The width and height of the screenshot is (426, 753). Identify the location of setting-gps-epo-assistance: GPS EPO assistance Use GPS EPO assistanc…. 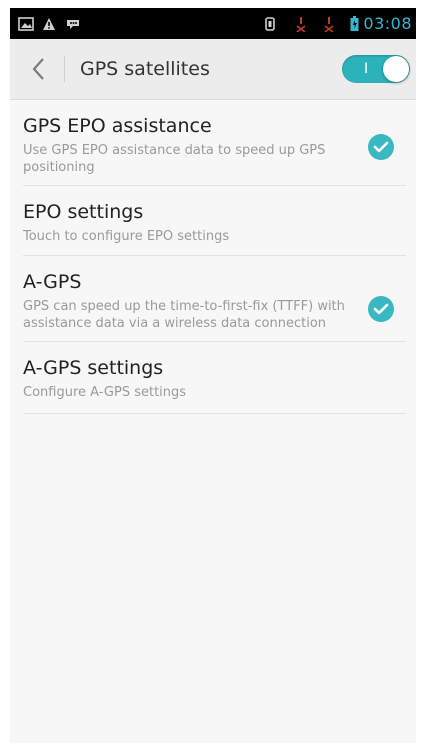
(214, 143).